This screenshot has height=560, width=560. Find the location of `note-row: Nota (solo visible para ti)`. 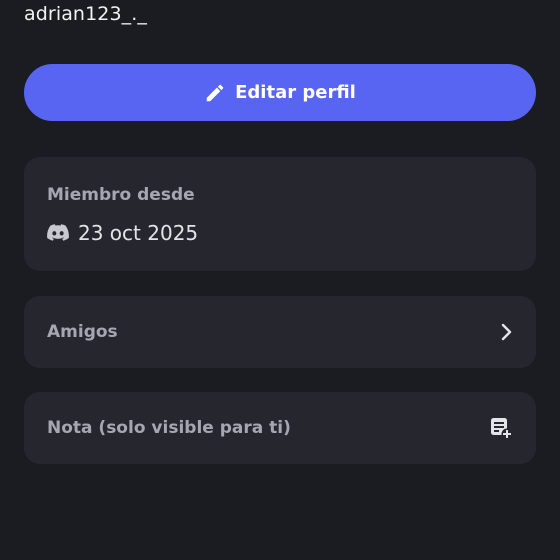

note-row: Nota (solo visible para ti) is located at coordinates (280, 428).